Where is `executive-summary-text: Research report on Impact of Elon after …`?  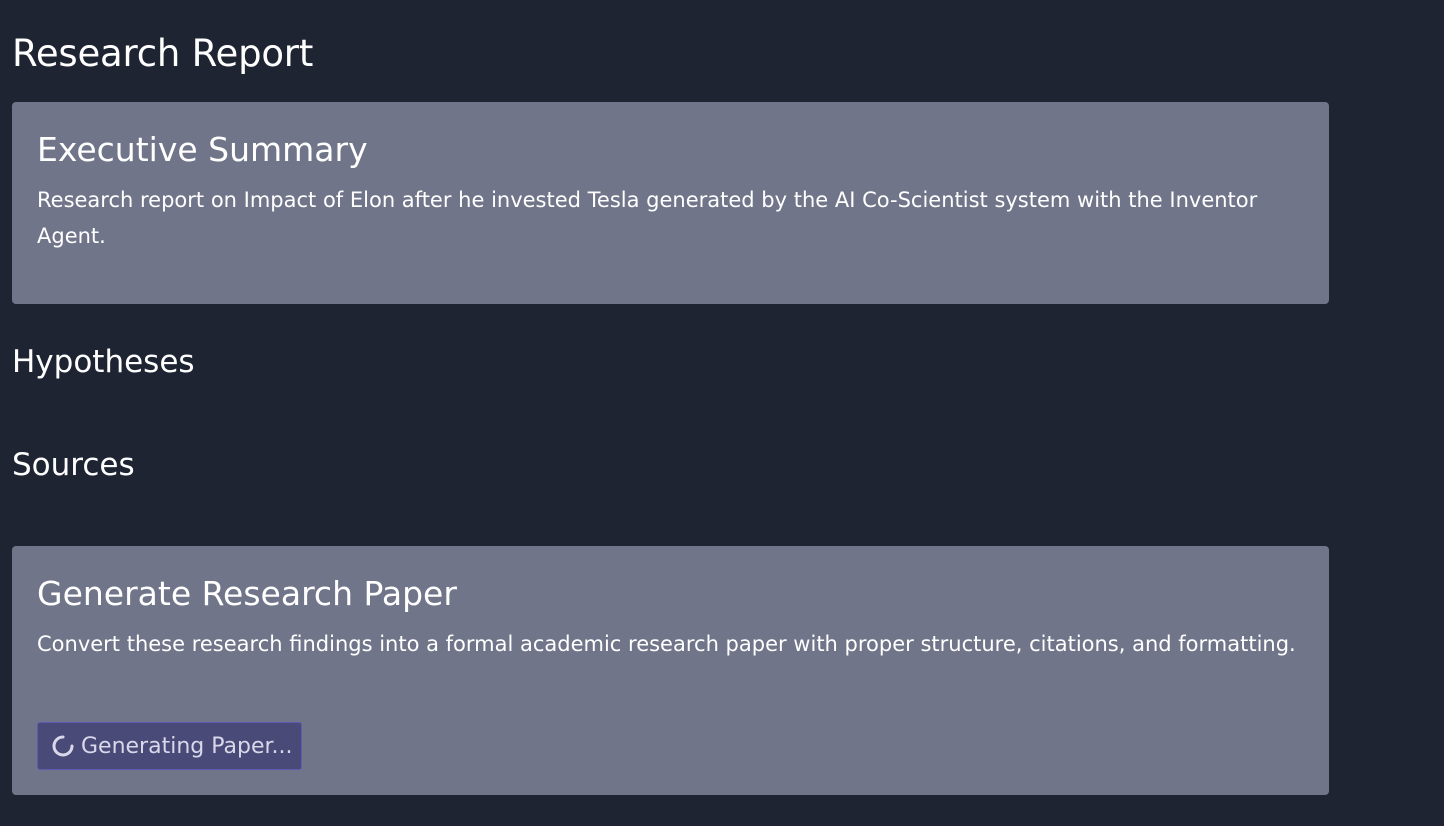
executive-summary-text: Research report on Impact of Elon after … is located at coordinates (647, 218).